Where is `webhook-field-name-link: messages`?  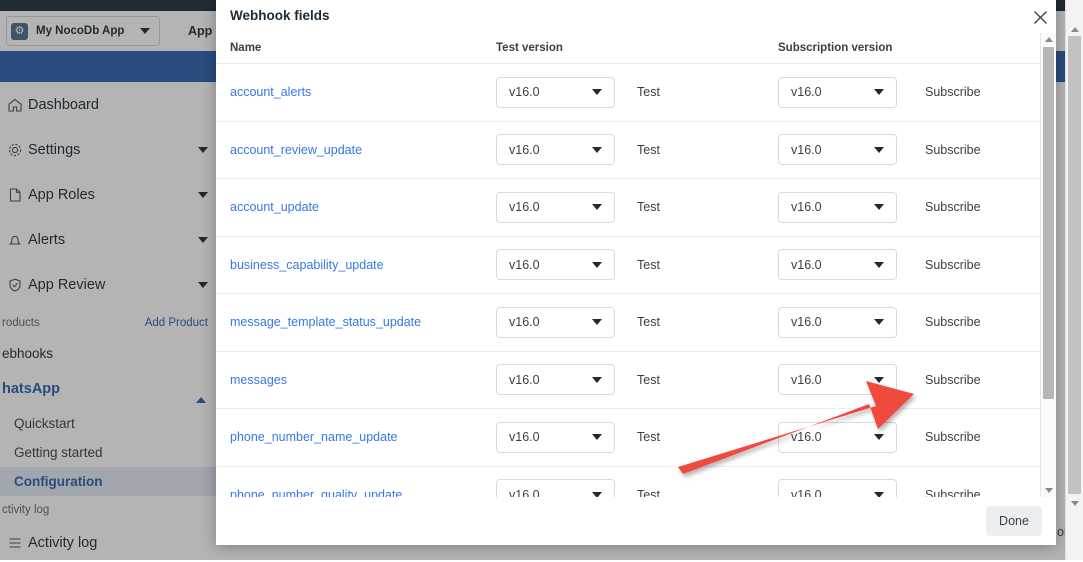
webhook-field-name-link: messages is located at coordinates (336, 380).